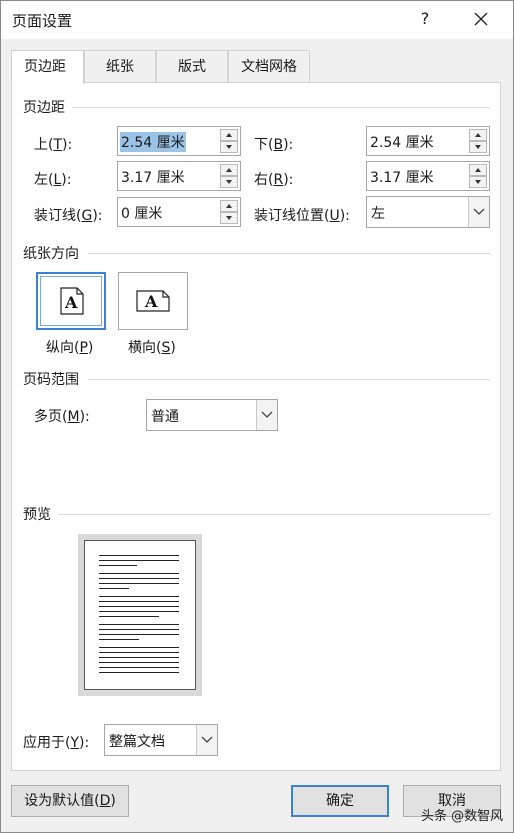  Describe the element at coordinates (340, 801) in the screenshot. I see `ok-button: 确定` at that location.